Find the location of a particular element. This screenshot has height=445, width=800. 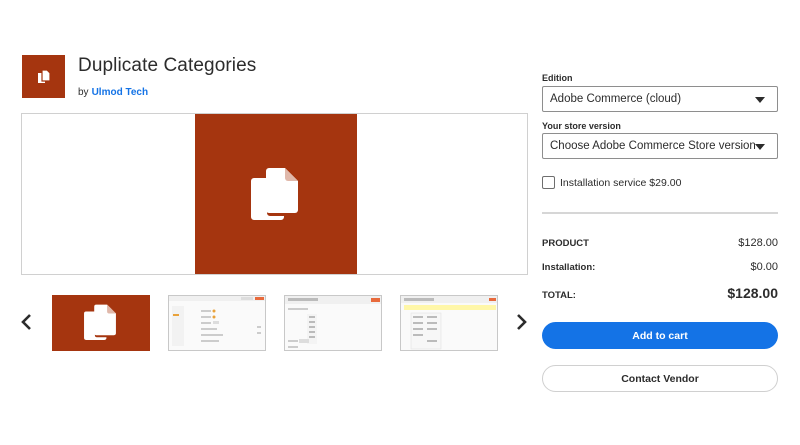

hero-logo is located at coordinates (276, 194).